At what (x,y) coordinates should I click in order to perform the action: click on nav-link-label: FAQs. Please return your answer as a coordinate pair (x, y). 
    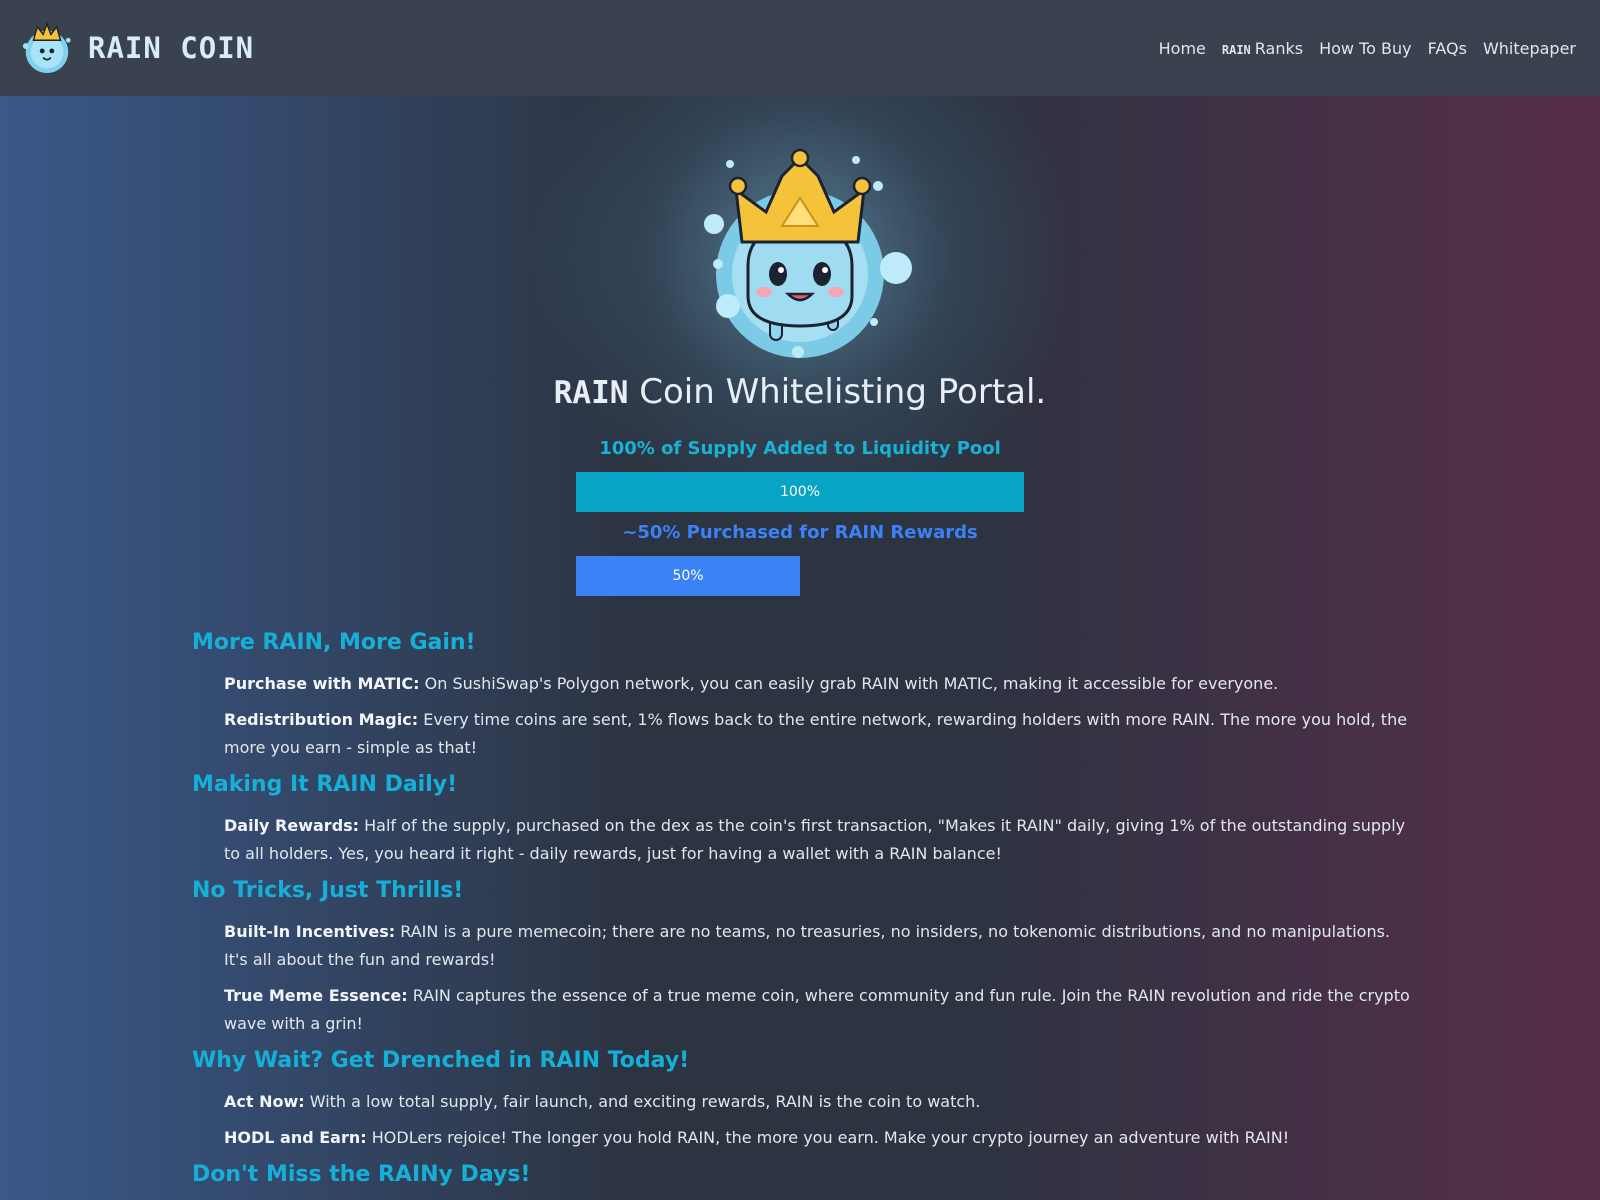
    Looking at the image, I should click on (1447, 48).